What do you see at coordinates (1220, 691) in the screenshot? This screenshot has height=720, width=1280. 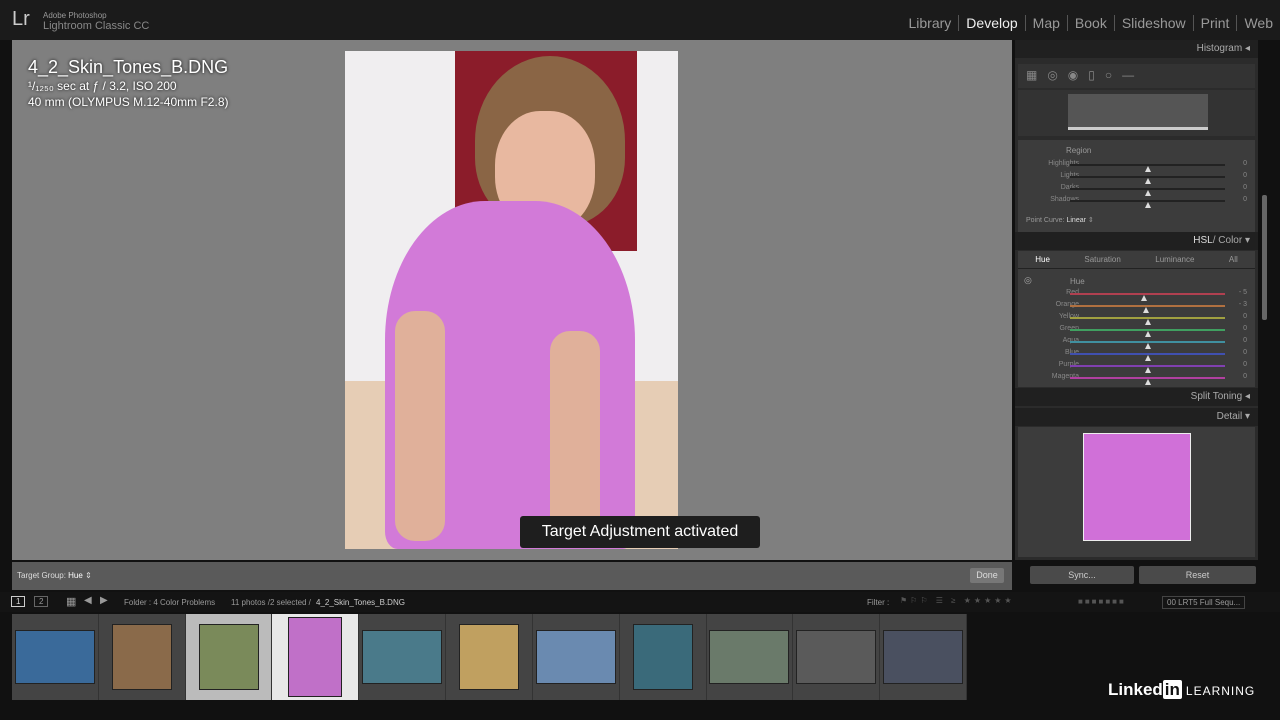 I see `learning-text: LEARNING` at bounding box center [1220, 691].